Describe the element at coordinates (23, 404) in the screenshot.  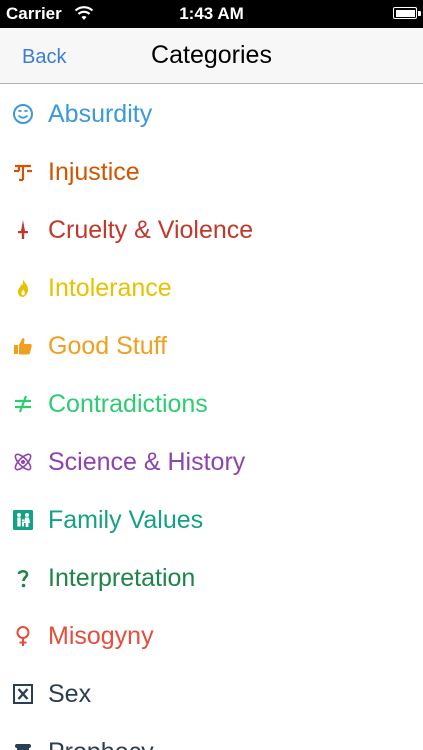
I see `not-equal-icon` at that location.